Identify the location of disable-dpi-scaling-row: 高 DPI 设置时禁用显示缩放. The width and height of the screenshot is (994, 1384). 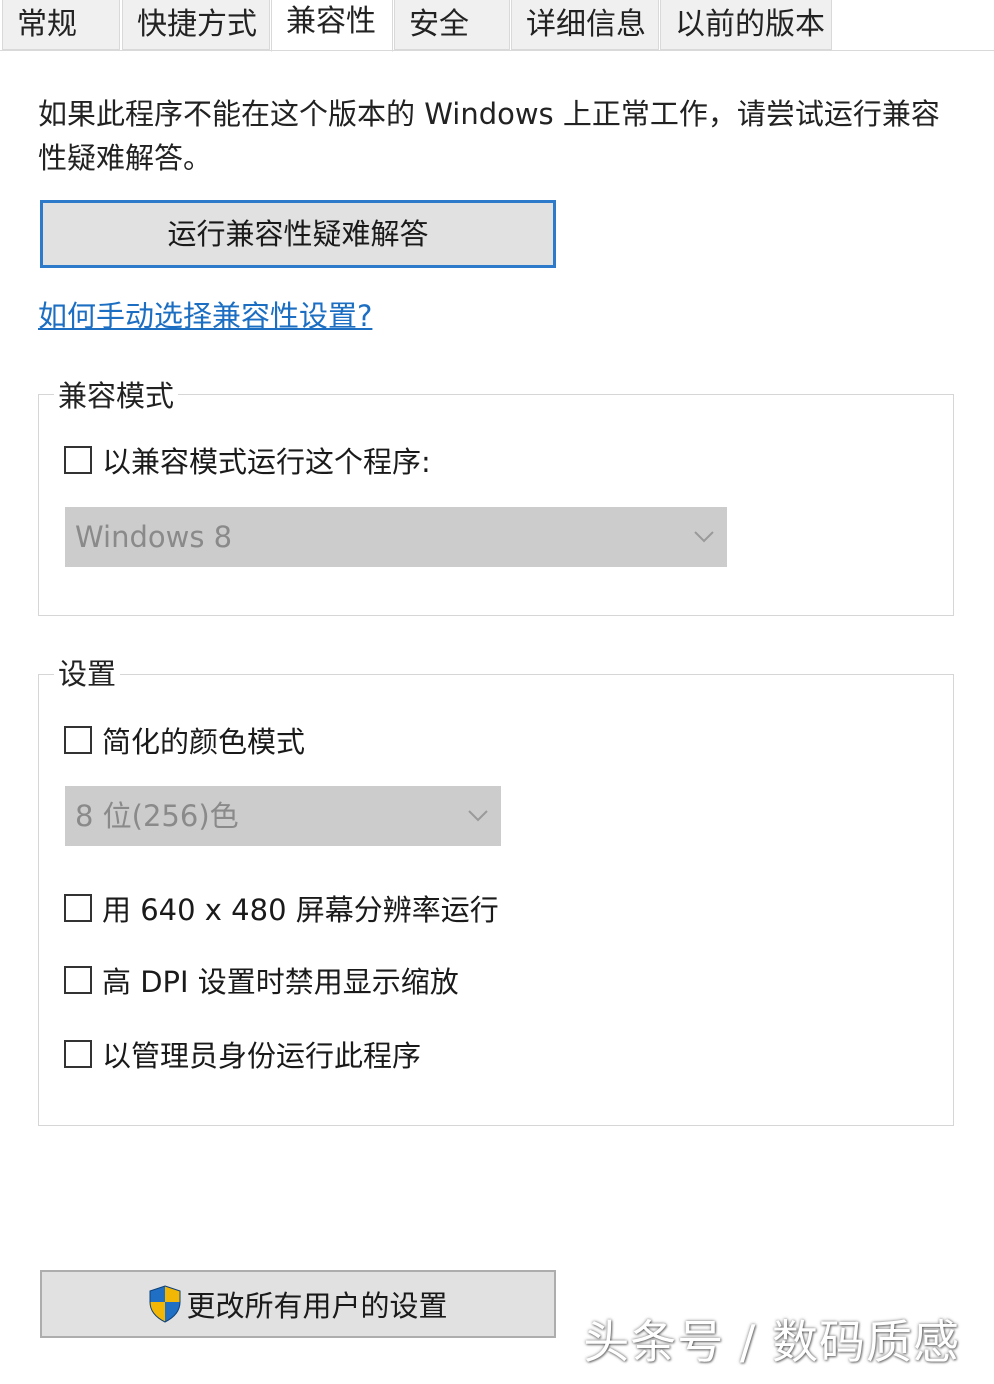
(261, 980).